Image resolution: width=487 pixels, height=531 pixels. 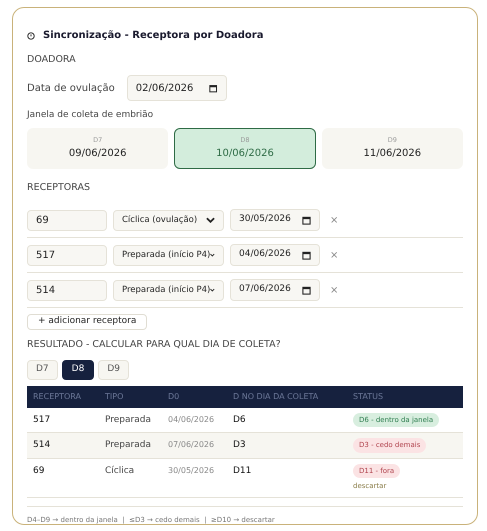 What do you see at coordinates (113, 370) in the screenshot?
I see `day-tab: D9` at bounding box center [113, 370].